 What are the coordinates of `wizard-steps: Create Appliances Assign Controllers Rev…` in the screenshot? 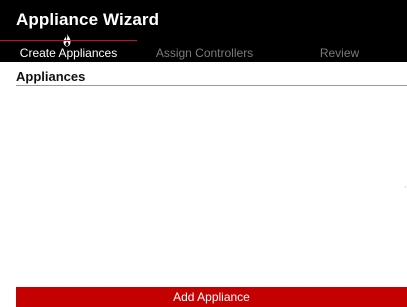 It's located at (203, 46).